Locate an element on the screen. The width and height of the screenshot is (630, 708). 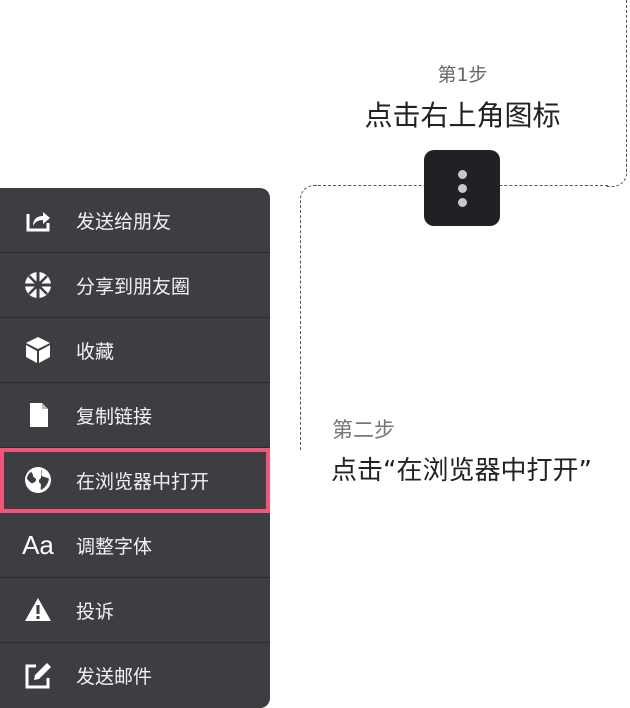
menu-item-label: 在浏览器中打开 is located at coordinates (143, 481).